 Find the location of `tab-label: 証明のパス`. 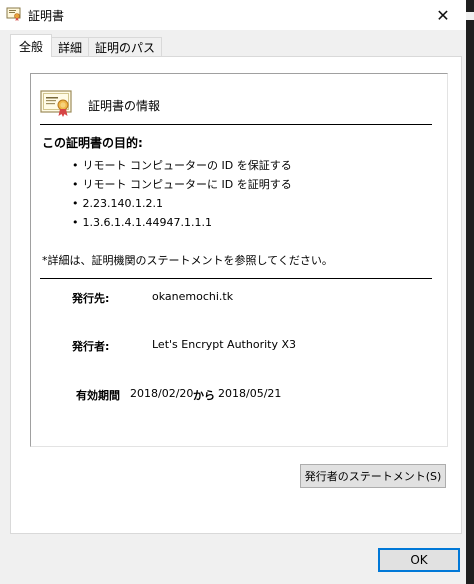

tab-label: 証明のパス is located at coordinates (125, 48).